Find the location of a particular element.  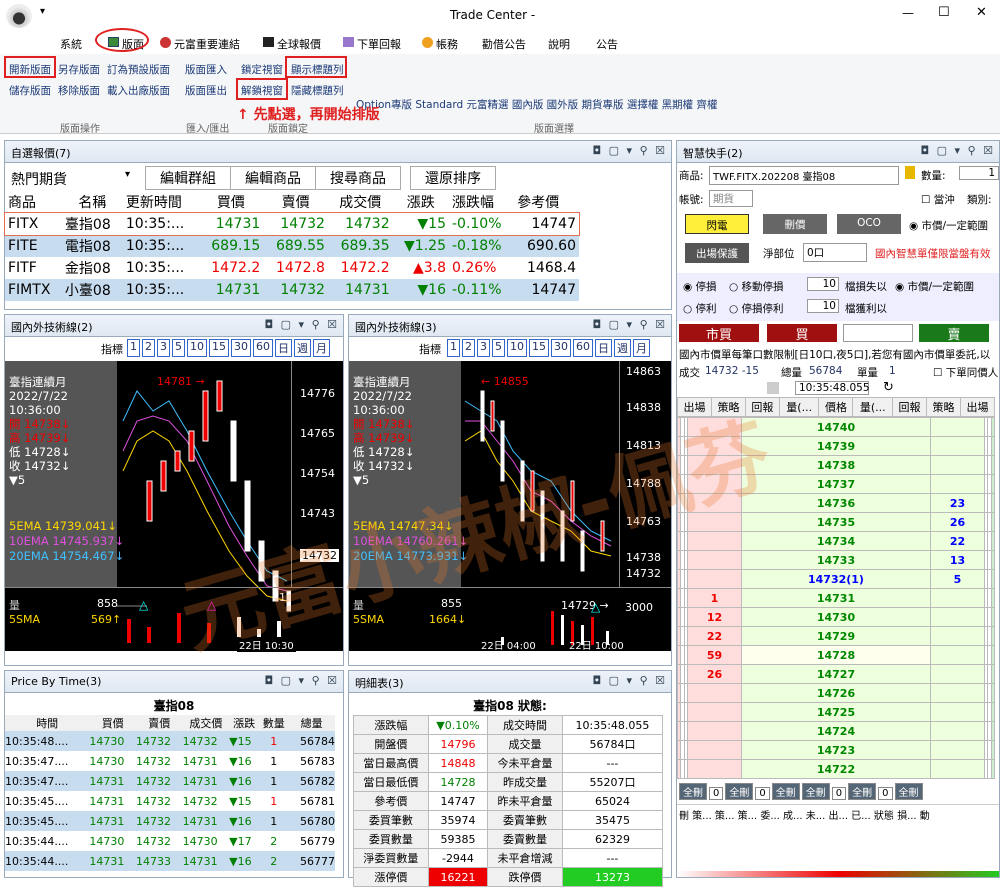

edit-product-button: 編輯商品 is located at coordinates (273, 178).